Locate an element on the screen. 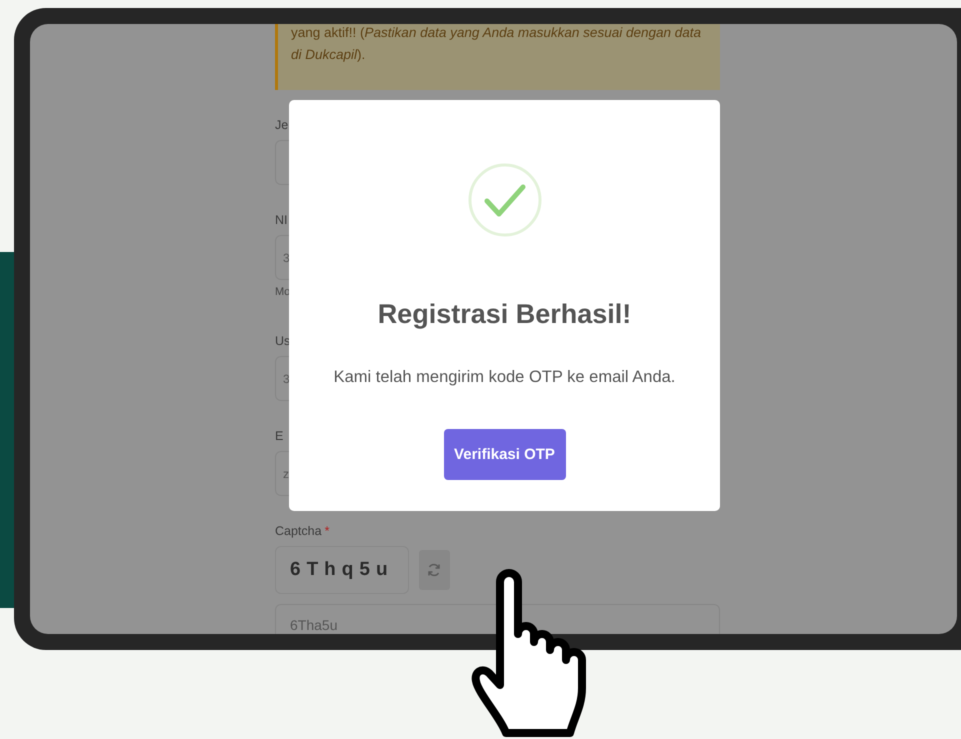  field-label: NI is located at coordinates (281, 220).